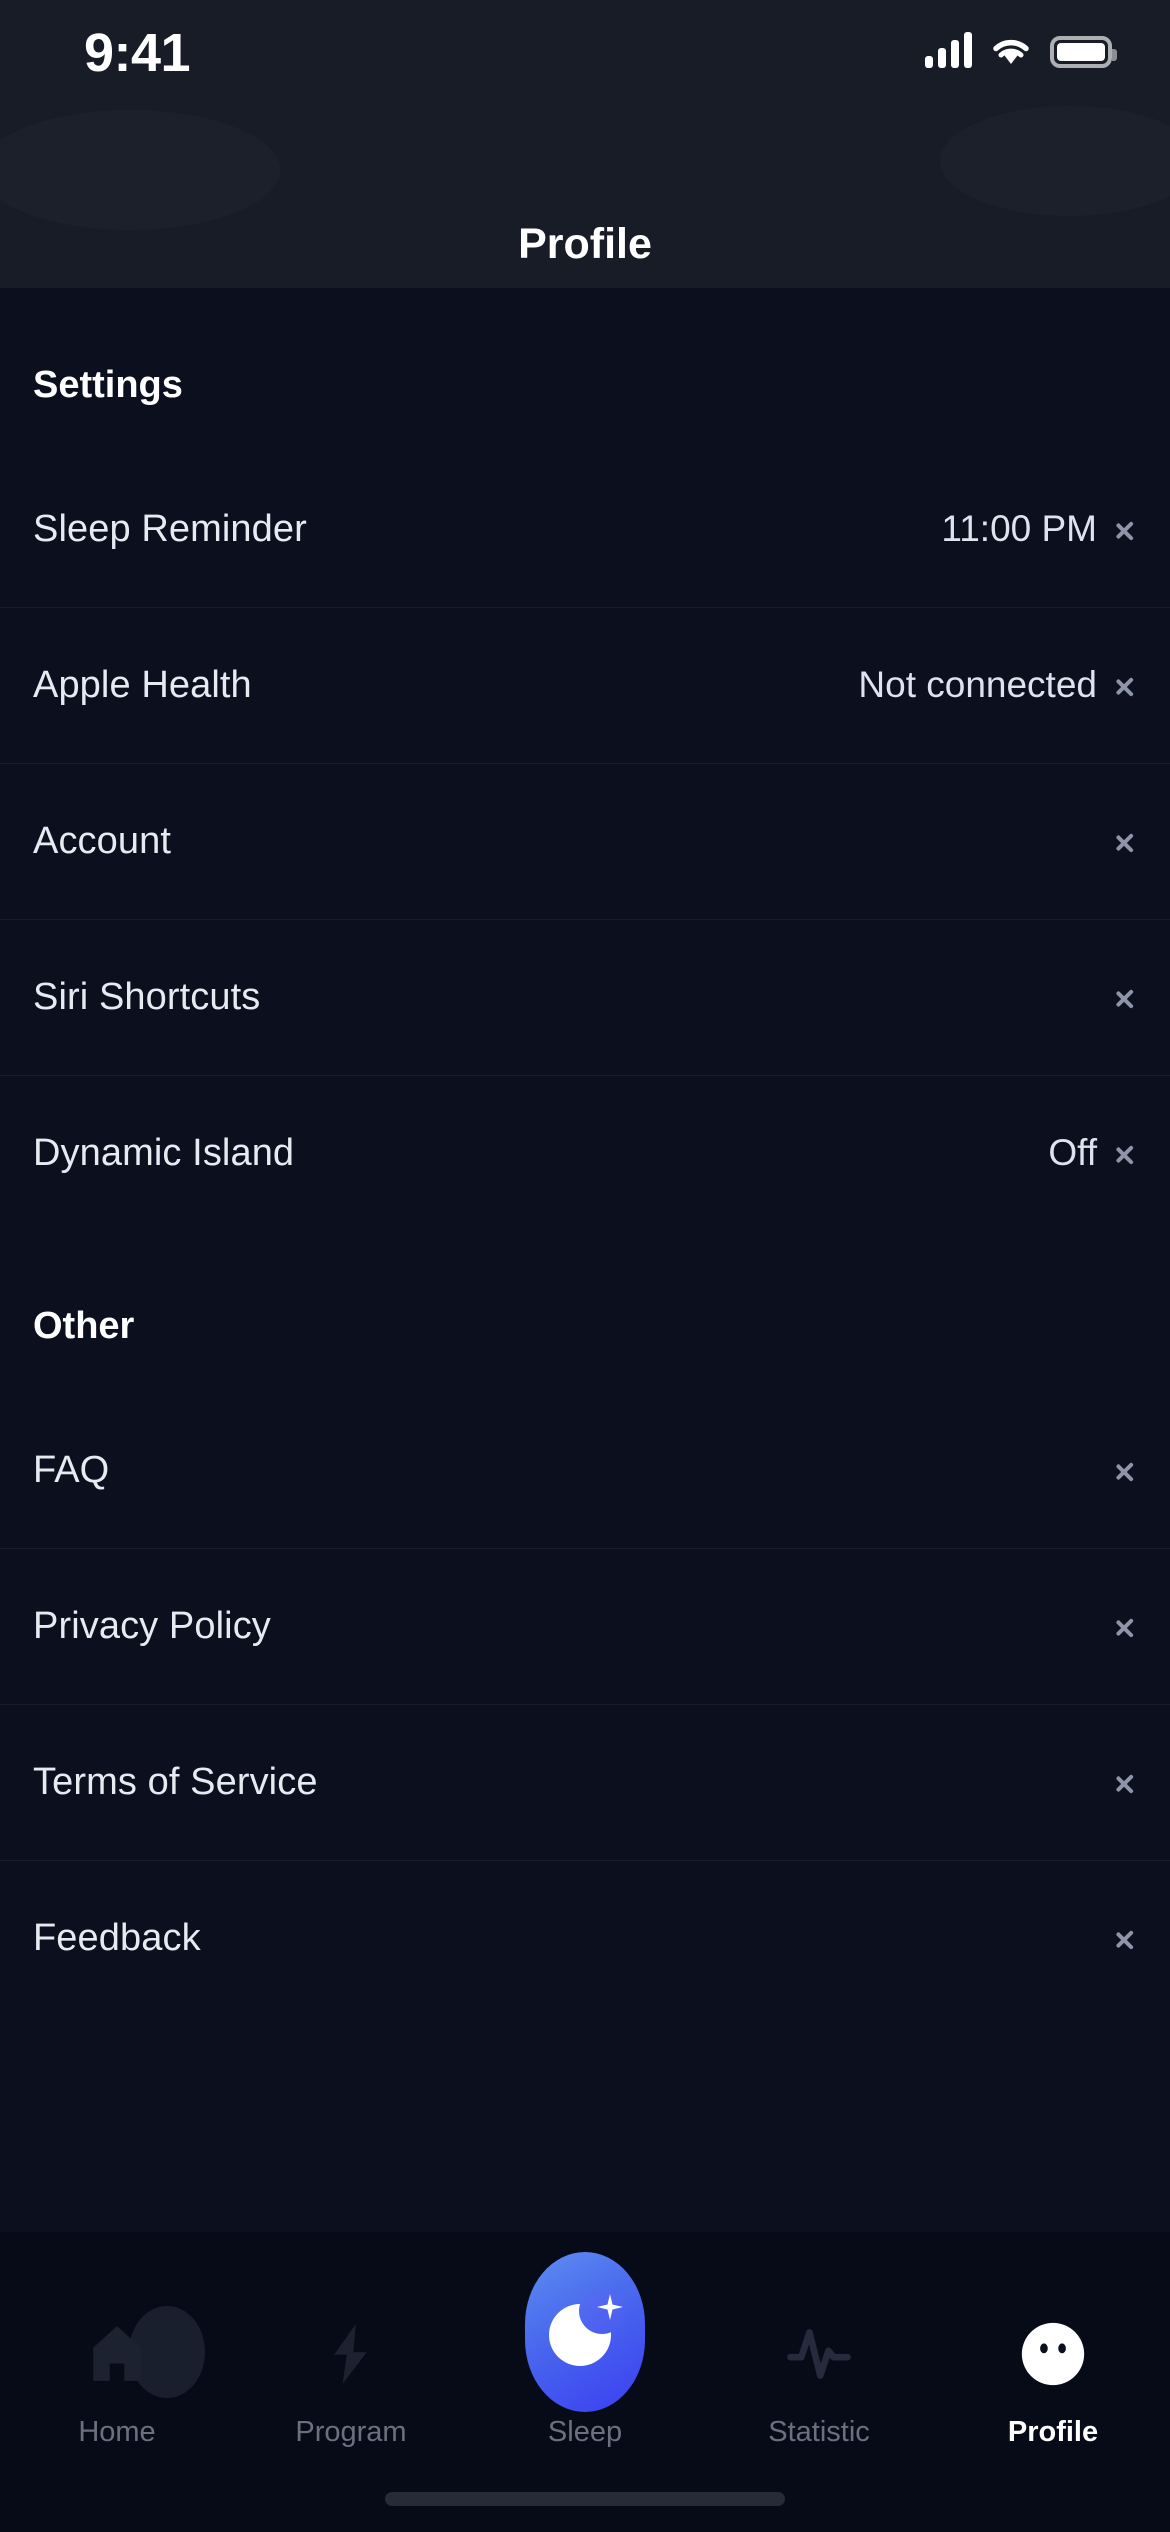  I want to click on sparkle-icon, so click(610, 2307).